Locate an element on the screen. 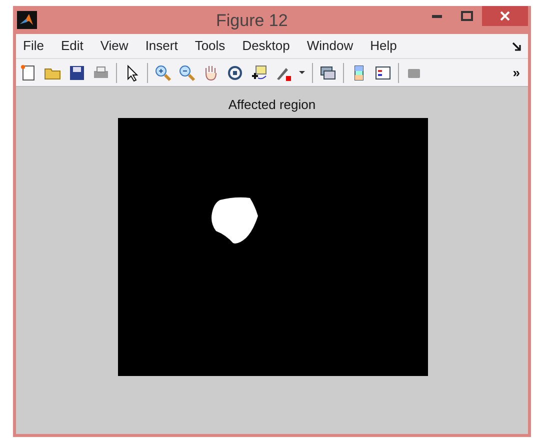  legend-button is located at coordinates (383, 73).